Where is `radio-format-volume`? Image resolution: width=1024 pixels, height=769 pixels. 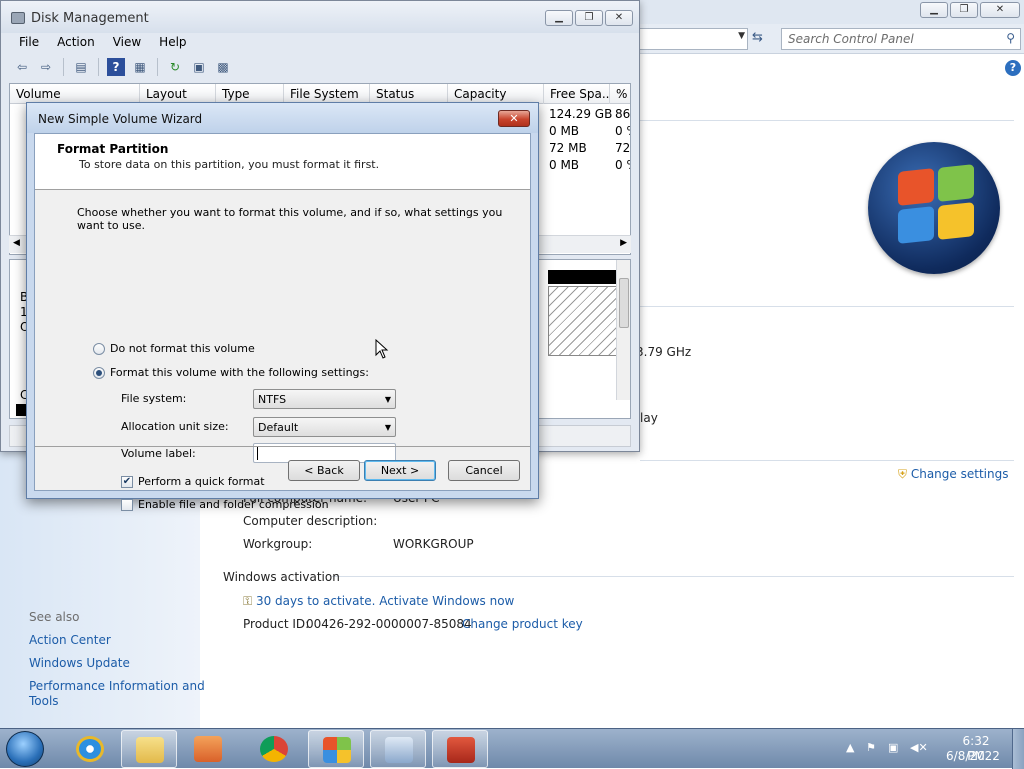
radio-format-volume is located at coordinates (99, 372).